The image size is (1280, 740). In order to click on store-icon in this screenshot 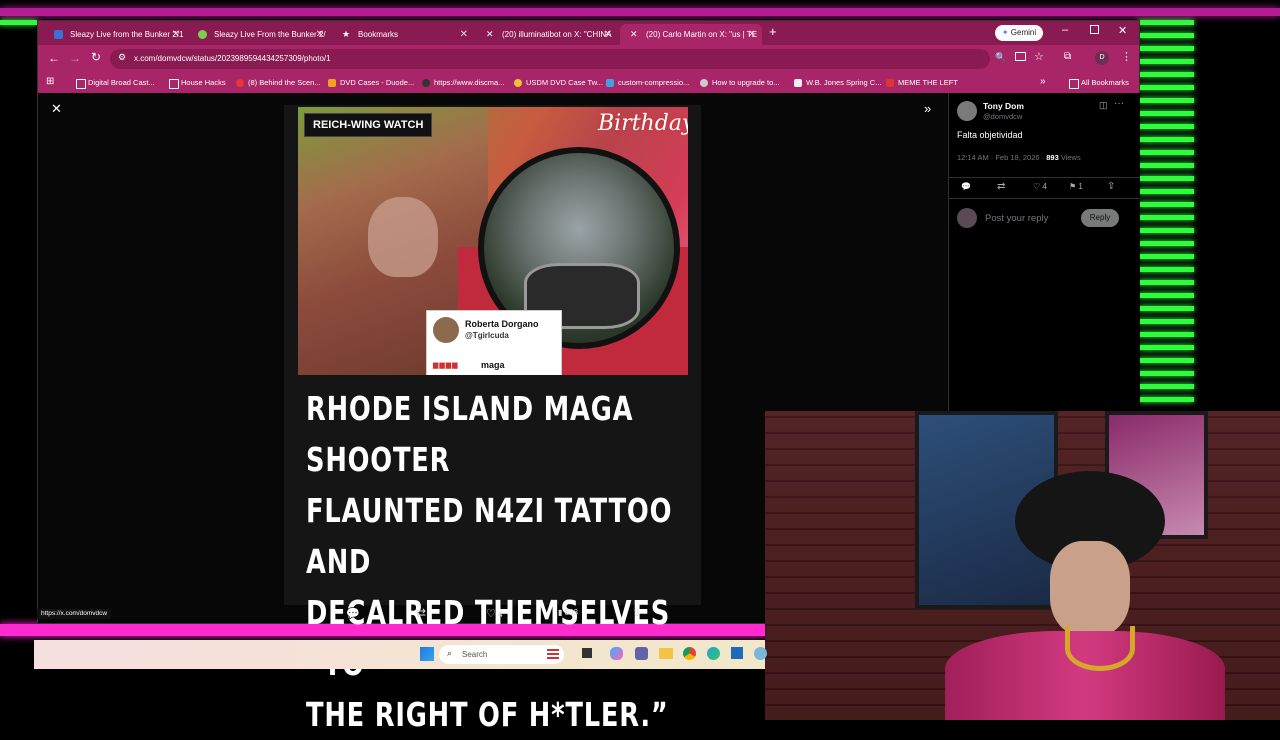, I will do `click(737, 653)`.